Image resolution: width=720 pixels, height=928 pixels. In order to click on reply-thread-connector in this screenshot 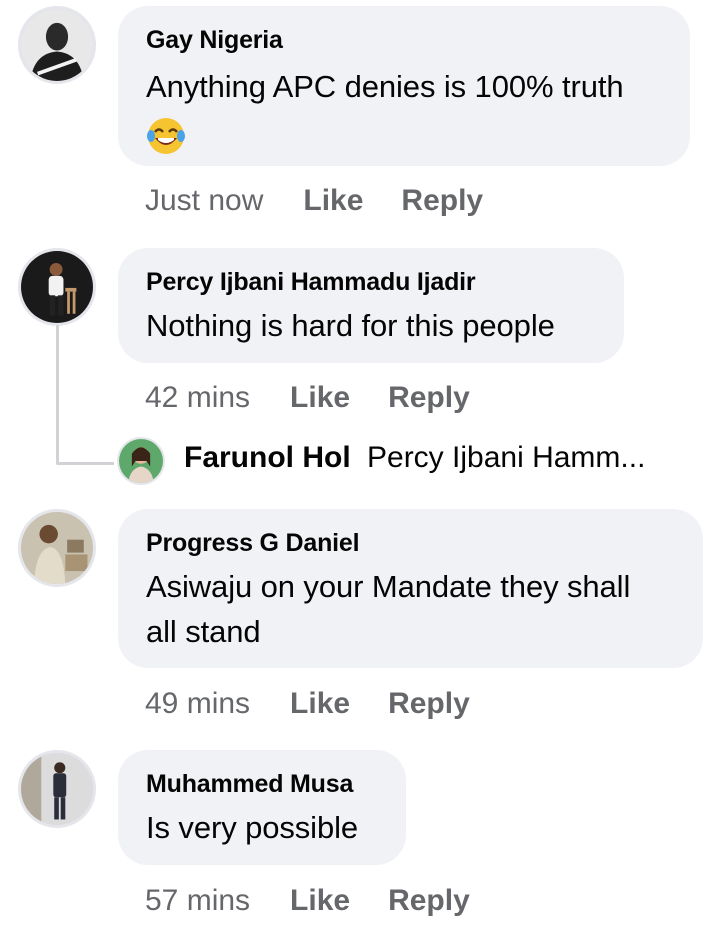, I will do `click(85, 395)`.